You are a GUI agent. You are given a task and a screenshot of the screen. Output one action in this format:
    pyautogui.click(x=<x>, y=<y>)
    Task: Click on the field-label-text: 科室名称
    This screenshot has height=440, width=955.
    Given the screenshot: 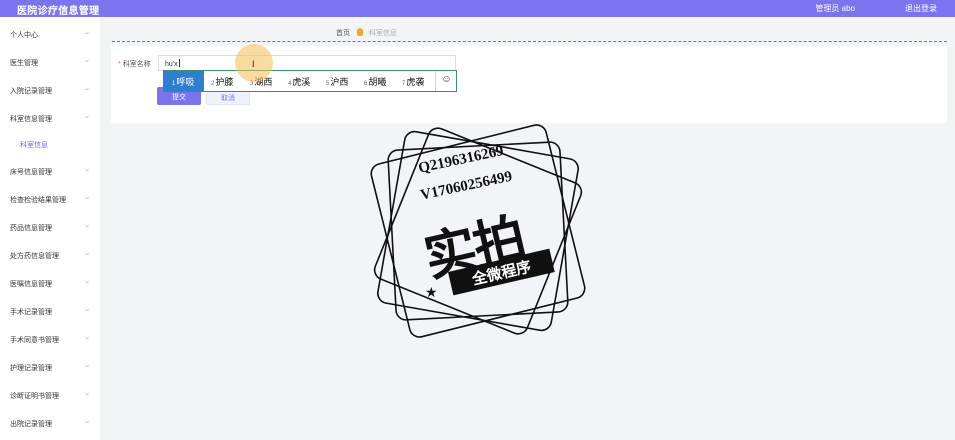 What is the action you would take?
    pyautogui.click(x=136, y=64)
    